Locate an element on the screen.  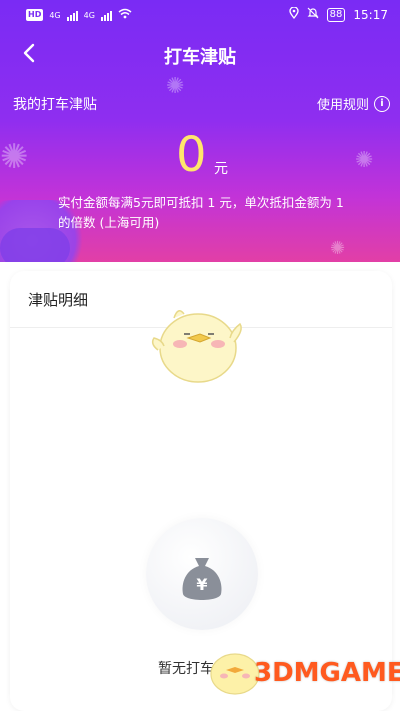
subsidy-amount: 0 is located at coordinates (191, 155).